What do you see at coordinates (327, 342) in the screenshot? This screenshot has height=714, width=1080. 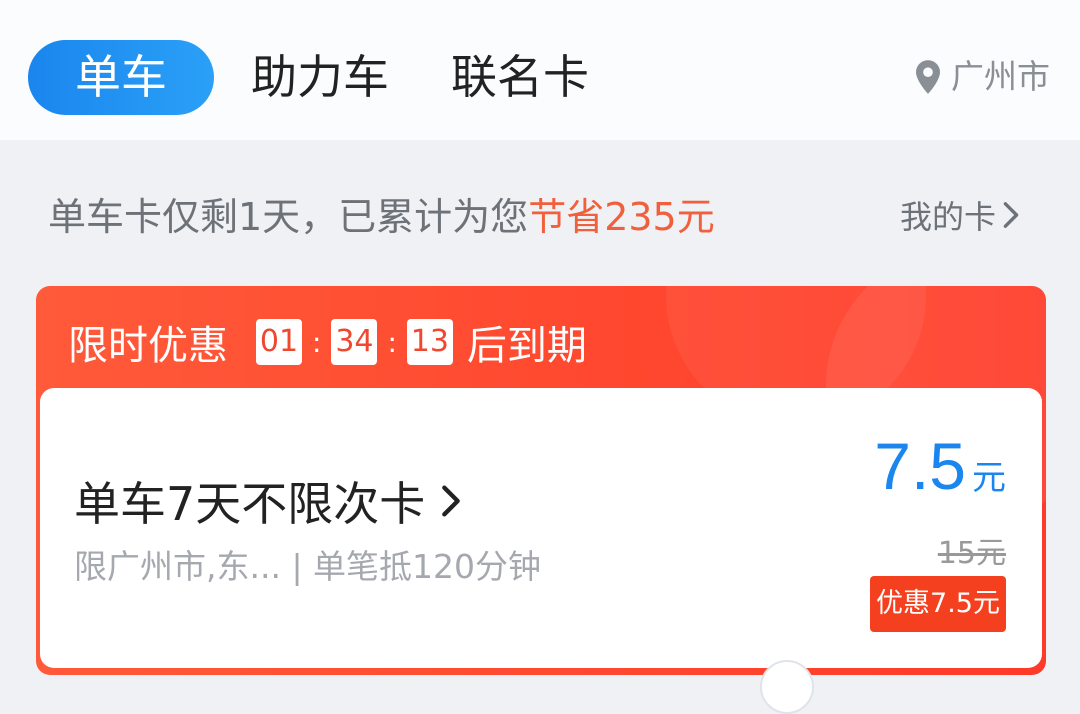 I see `countdown-header: 限时优惠 01 : 34 : 13 后到期` at bounding box center [327, 342].